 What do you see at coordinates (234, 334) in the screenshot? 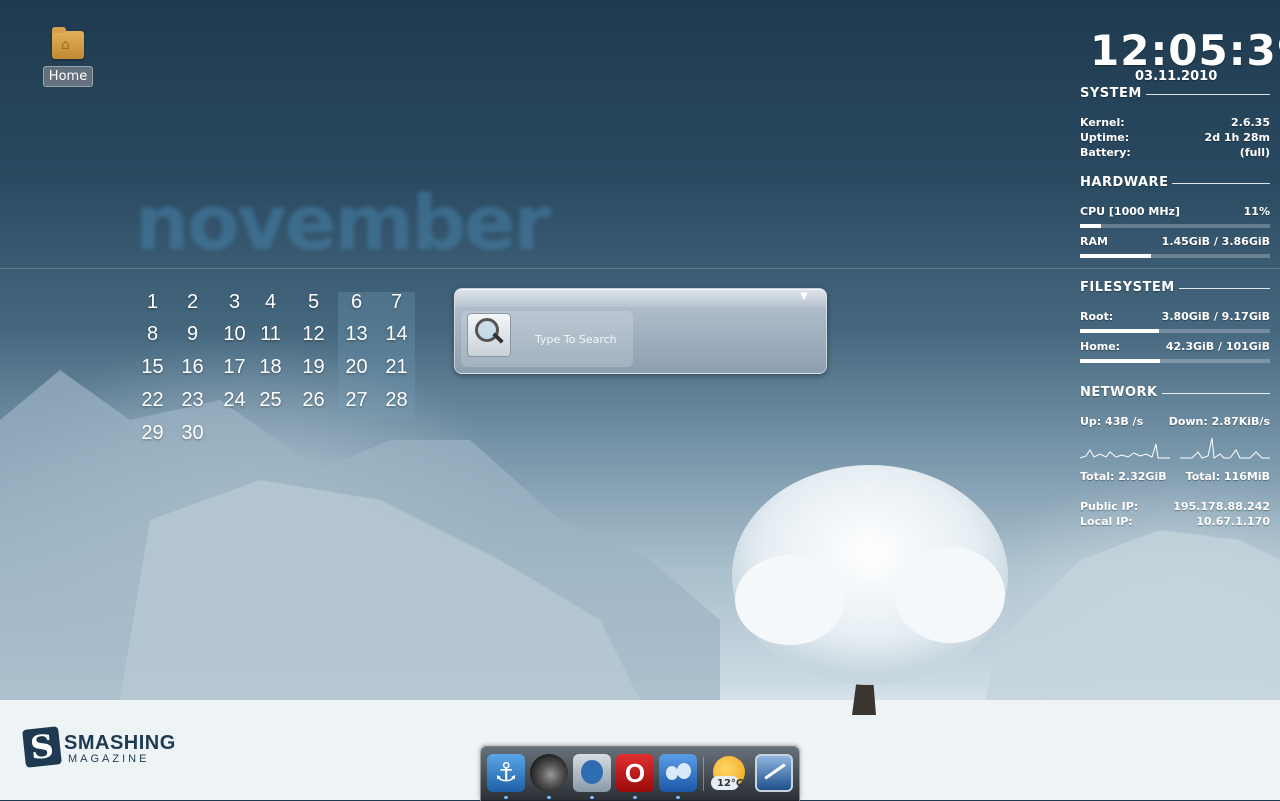
I see `calendar-day: 10` at bounding box center [234, 334].